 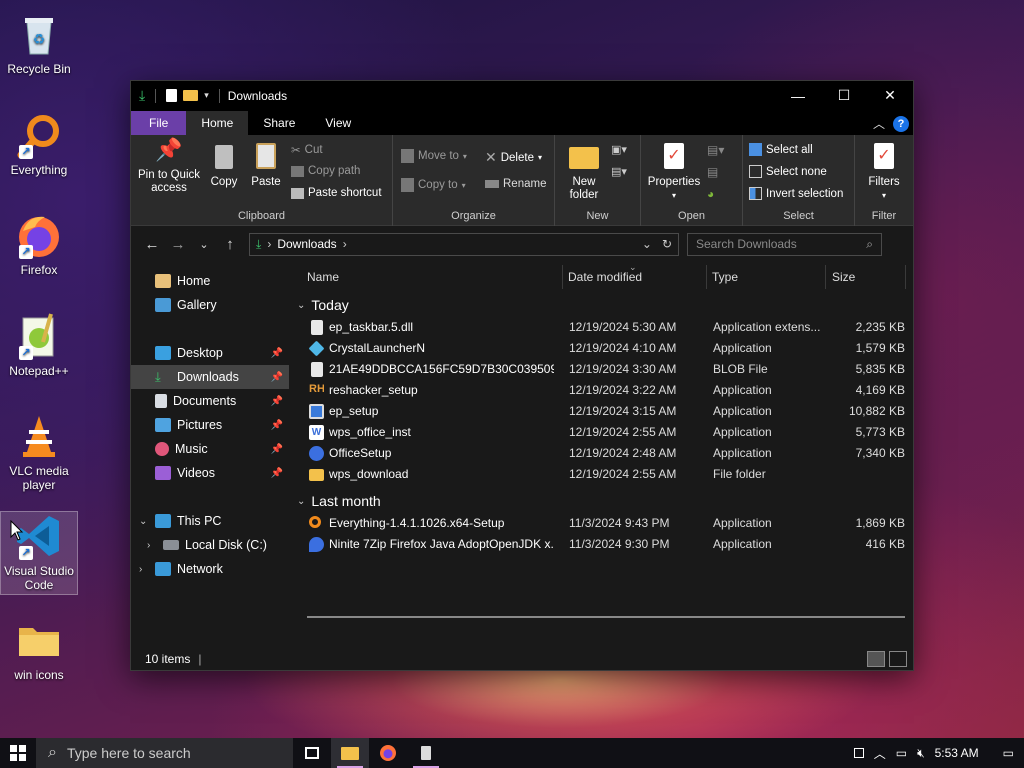 I want to click on desktop-icon-win-icons: win icons, so click(x=39, y=647).